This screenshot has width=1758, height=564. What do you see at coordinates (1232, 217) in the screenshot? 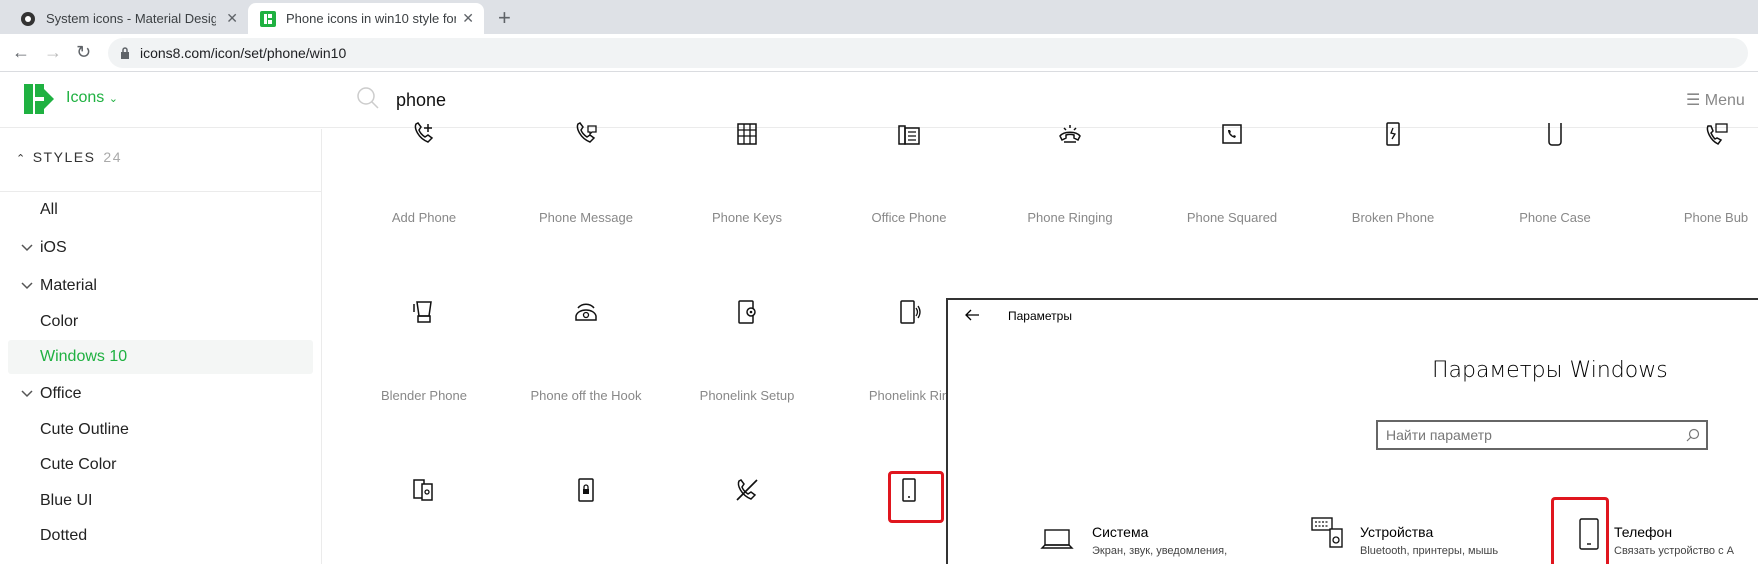
I see `icon-label: Phone Squared` at bounding box center [1232, 217].